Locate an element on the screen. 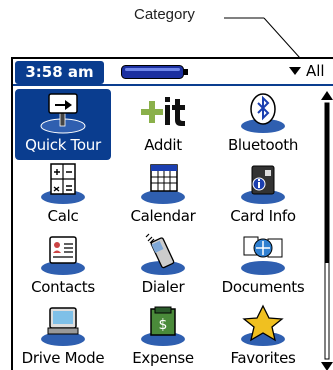 The width and height of the screenshot is (333, 370). card-info-icon is located at coordinates (263, 184).